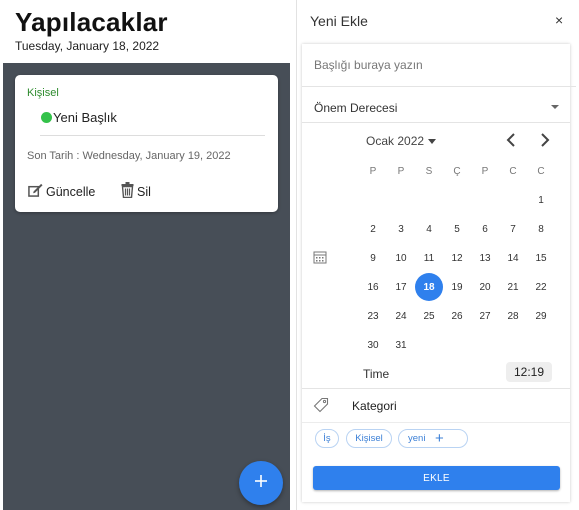 This screenshot has width=579, height=510. Describe the element at coordinates (373, 345) in the screenshot. I see `calendar-day: 30` at that location.